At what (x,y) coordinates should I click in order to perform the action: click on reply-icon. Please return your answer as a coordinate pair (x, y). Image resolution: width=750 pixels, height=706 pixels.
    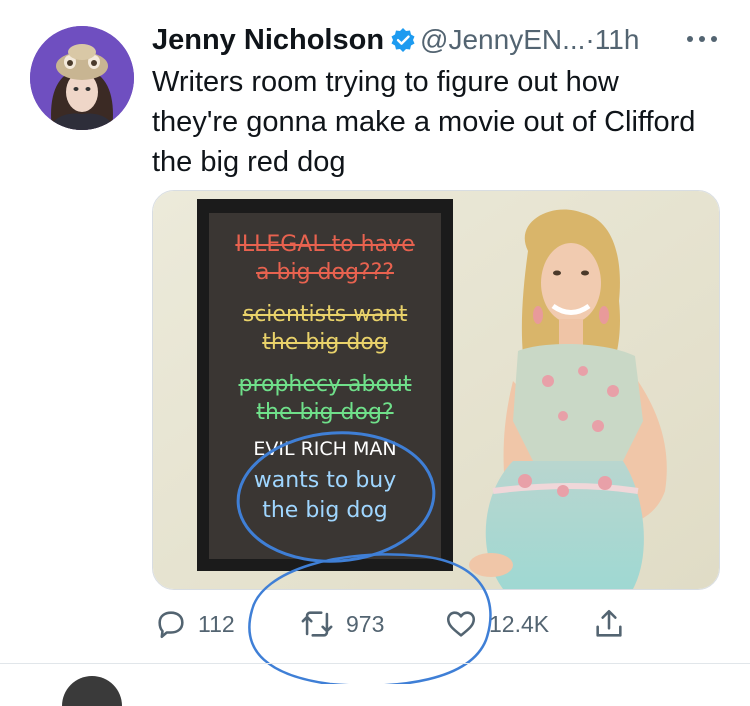
    Looking at the image, I should click on (171, 625).